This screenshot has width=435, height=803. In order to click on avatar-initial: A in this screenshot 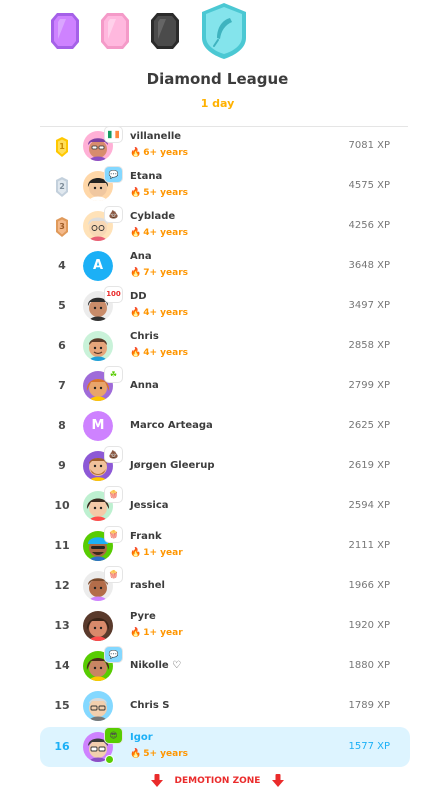, I will do `click(98, 266)`.